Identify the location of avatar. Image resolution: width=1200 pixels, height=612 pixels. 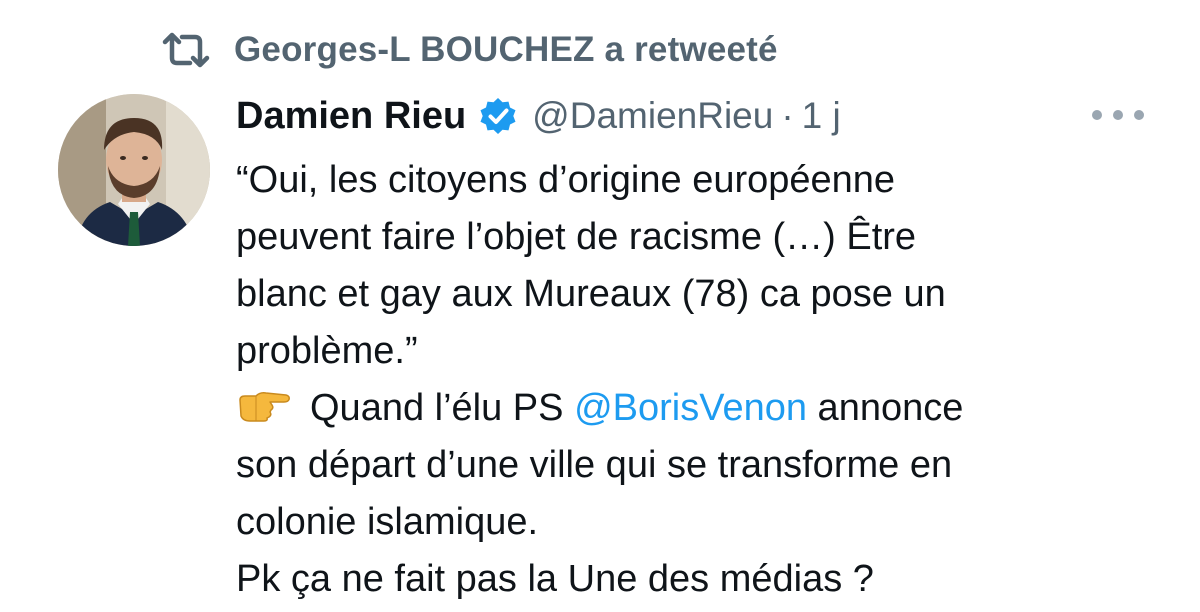
(134, 170).